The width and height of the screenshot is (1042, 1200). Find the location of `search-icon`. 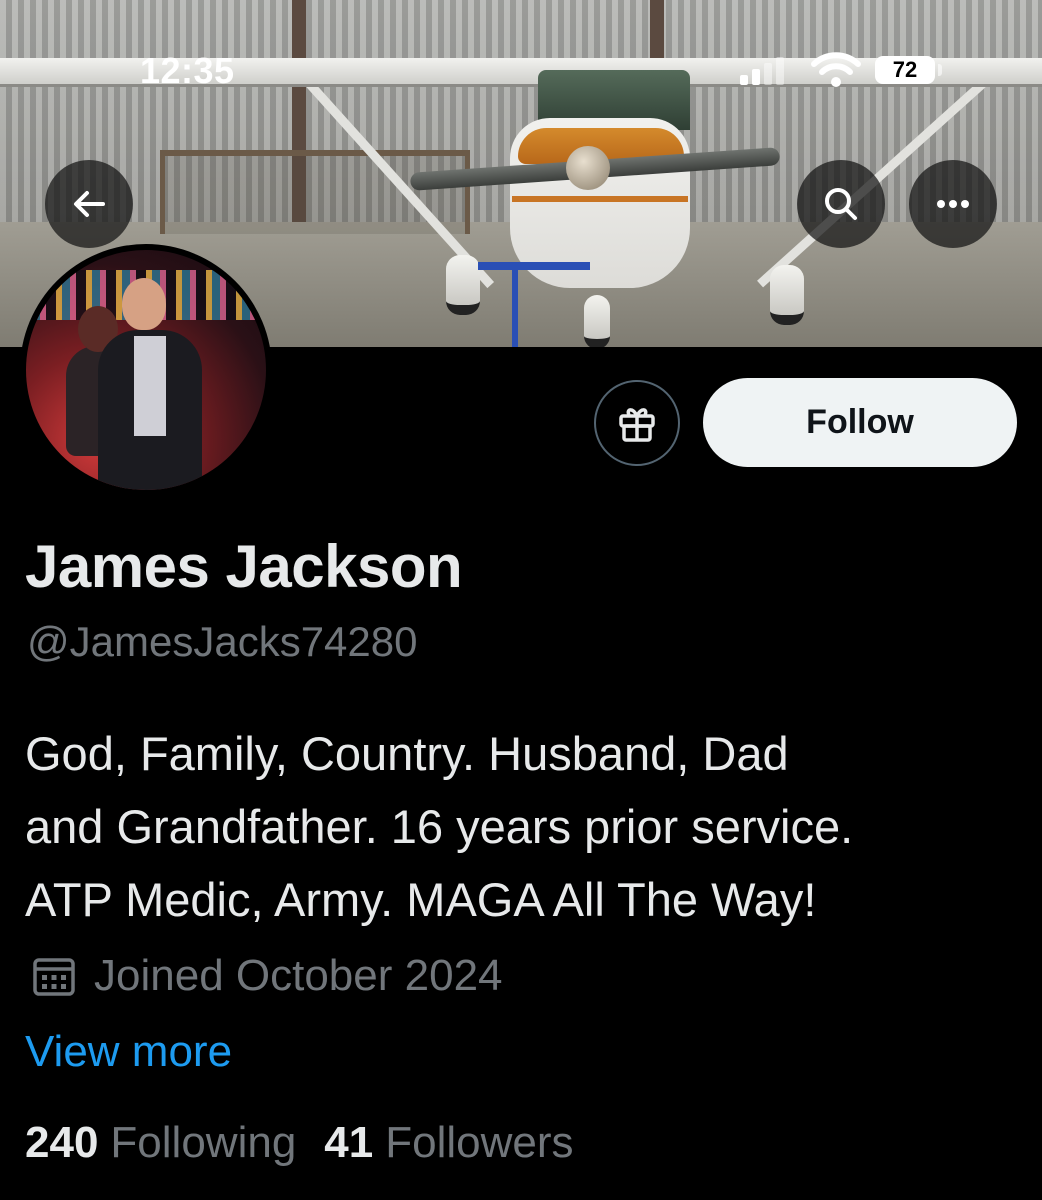

search-icon is located at coordinates (841, 204).